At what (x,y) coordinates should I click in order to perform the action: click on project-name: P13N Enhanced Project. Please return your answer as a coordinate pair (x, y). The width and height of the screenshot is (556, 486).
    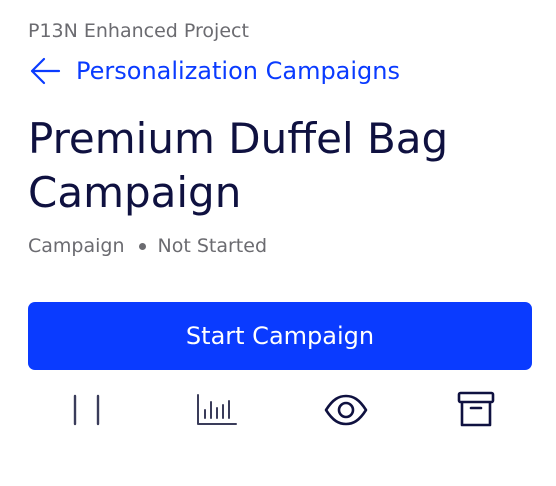
    Looking at the image, I should click on (138, 31).